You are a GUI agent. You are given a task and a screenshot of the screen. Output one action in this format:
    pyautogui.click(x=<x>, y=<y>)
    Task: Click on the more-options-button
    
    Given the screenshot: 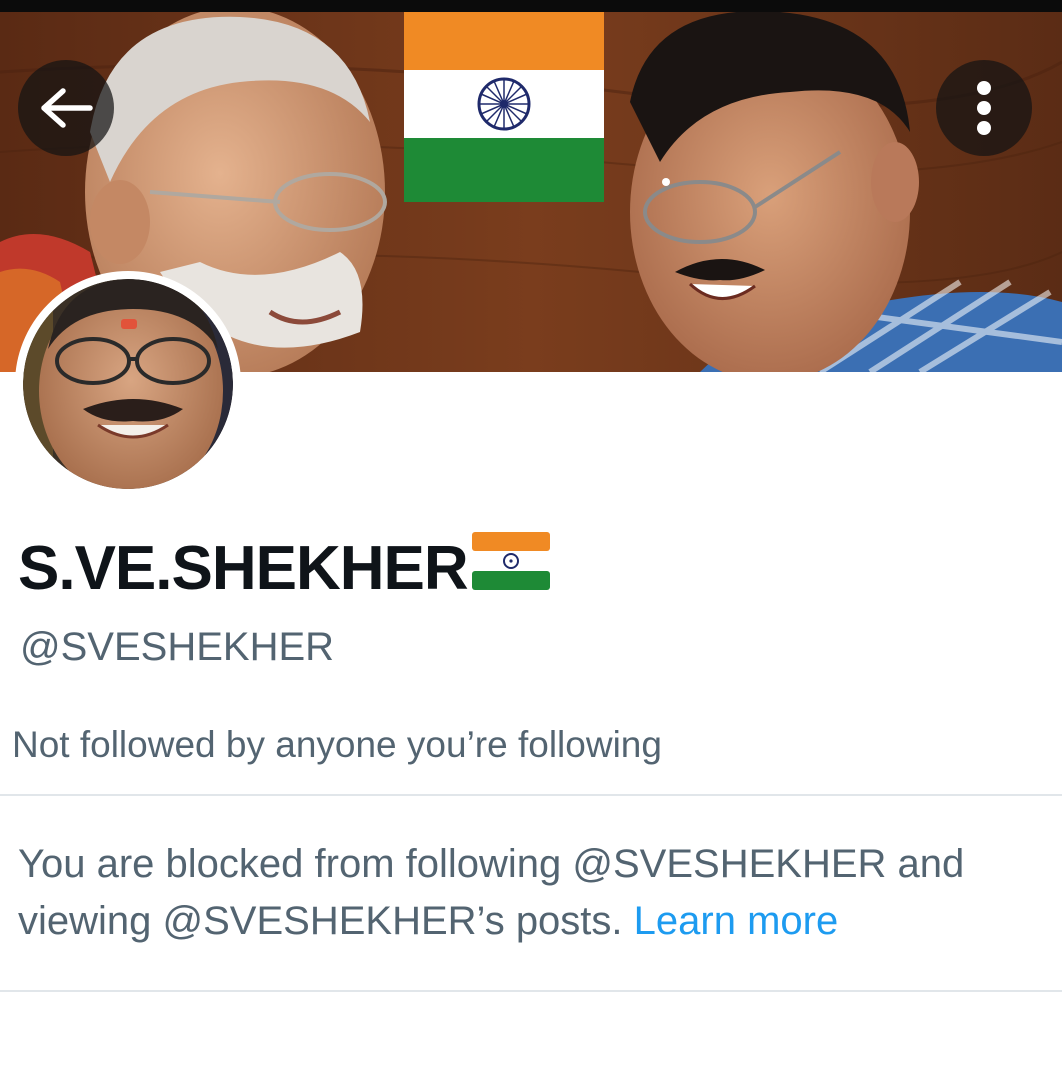 What is the action you would take?
    pyautogui.click(x=984, y=108)
    